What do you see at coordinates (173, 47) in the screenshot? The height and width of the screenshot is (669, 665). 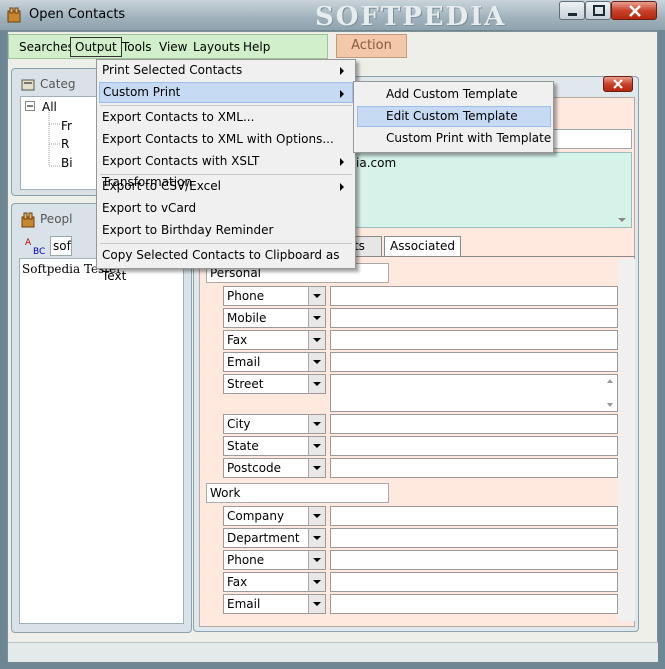 I see `menu-view: View` at bounding box center [173, 47].